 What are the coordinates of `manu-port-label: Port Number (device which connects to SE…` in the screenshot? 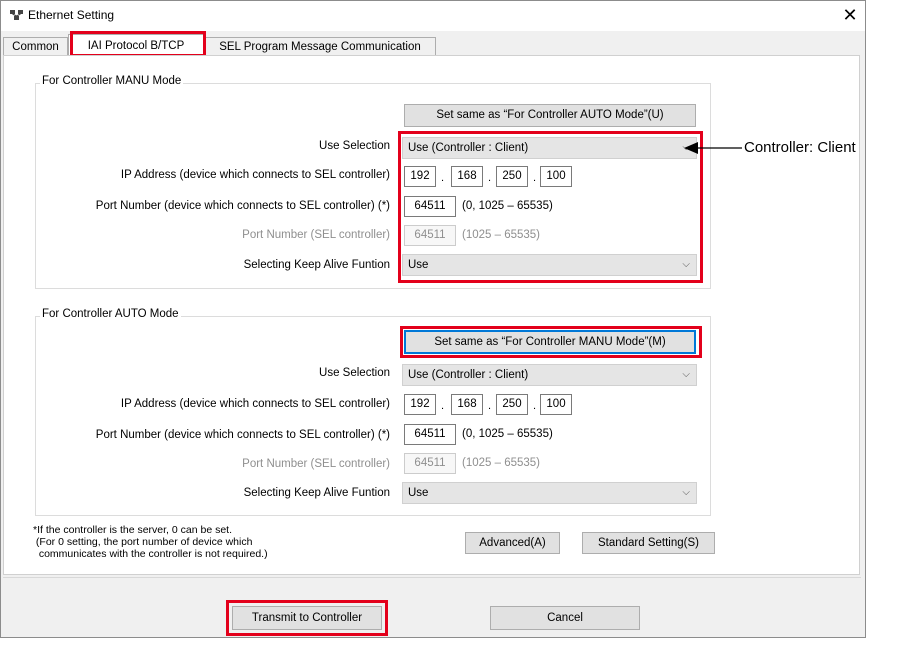 It's located at (242, 206).